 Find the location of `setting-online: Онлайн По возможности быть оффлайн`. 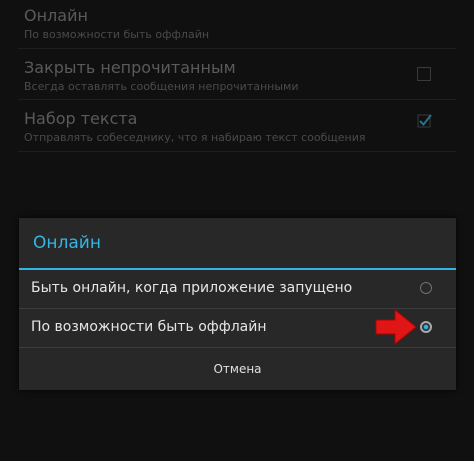

setting-online: Онлайн По возможности быть оффлайн is located at coordinates (237, 32).